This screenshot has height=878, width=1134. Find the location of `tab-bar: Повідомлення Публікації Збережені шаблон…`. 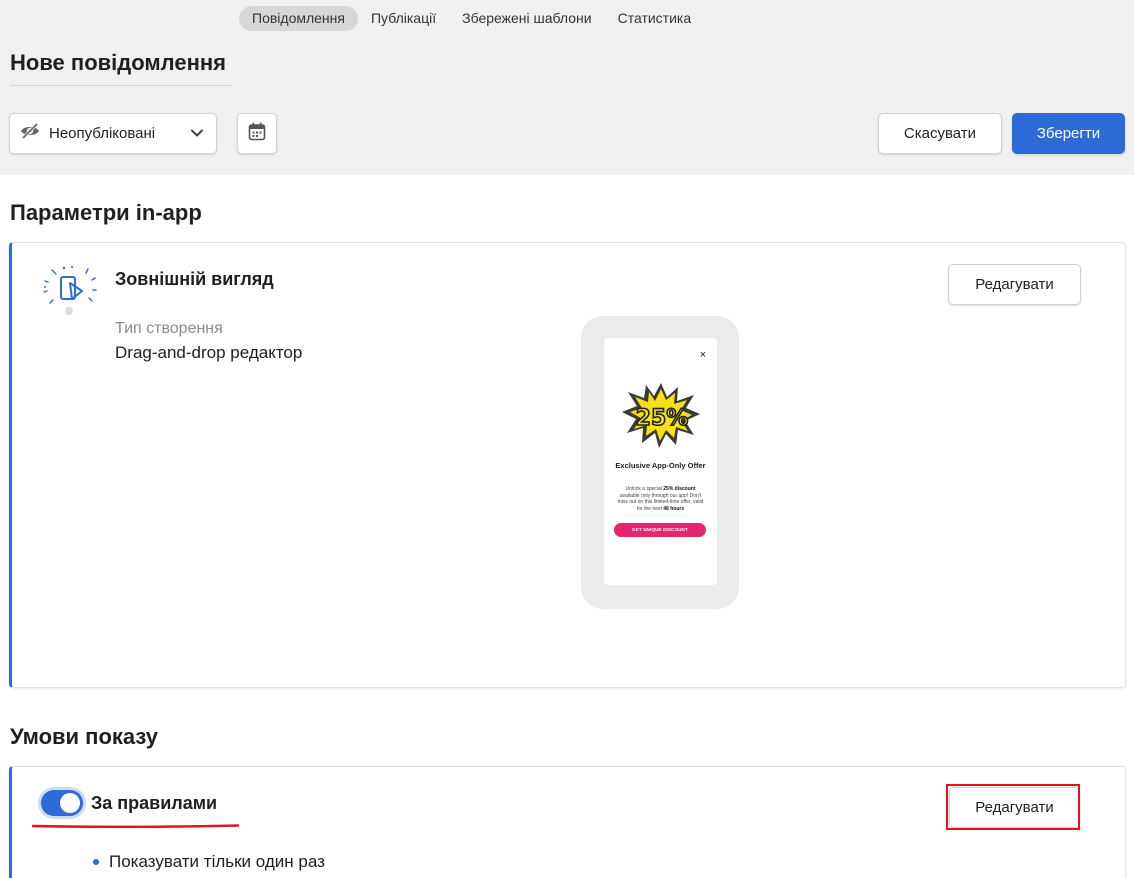

tab-bar: Повідомлення Публікації Збережені шаблон… is located at coordinates (471, 18).